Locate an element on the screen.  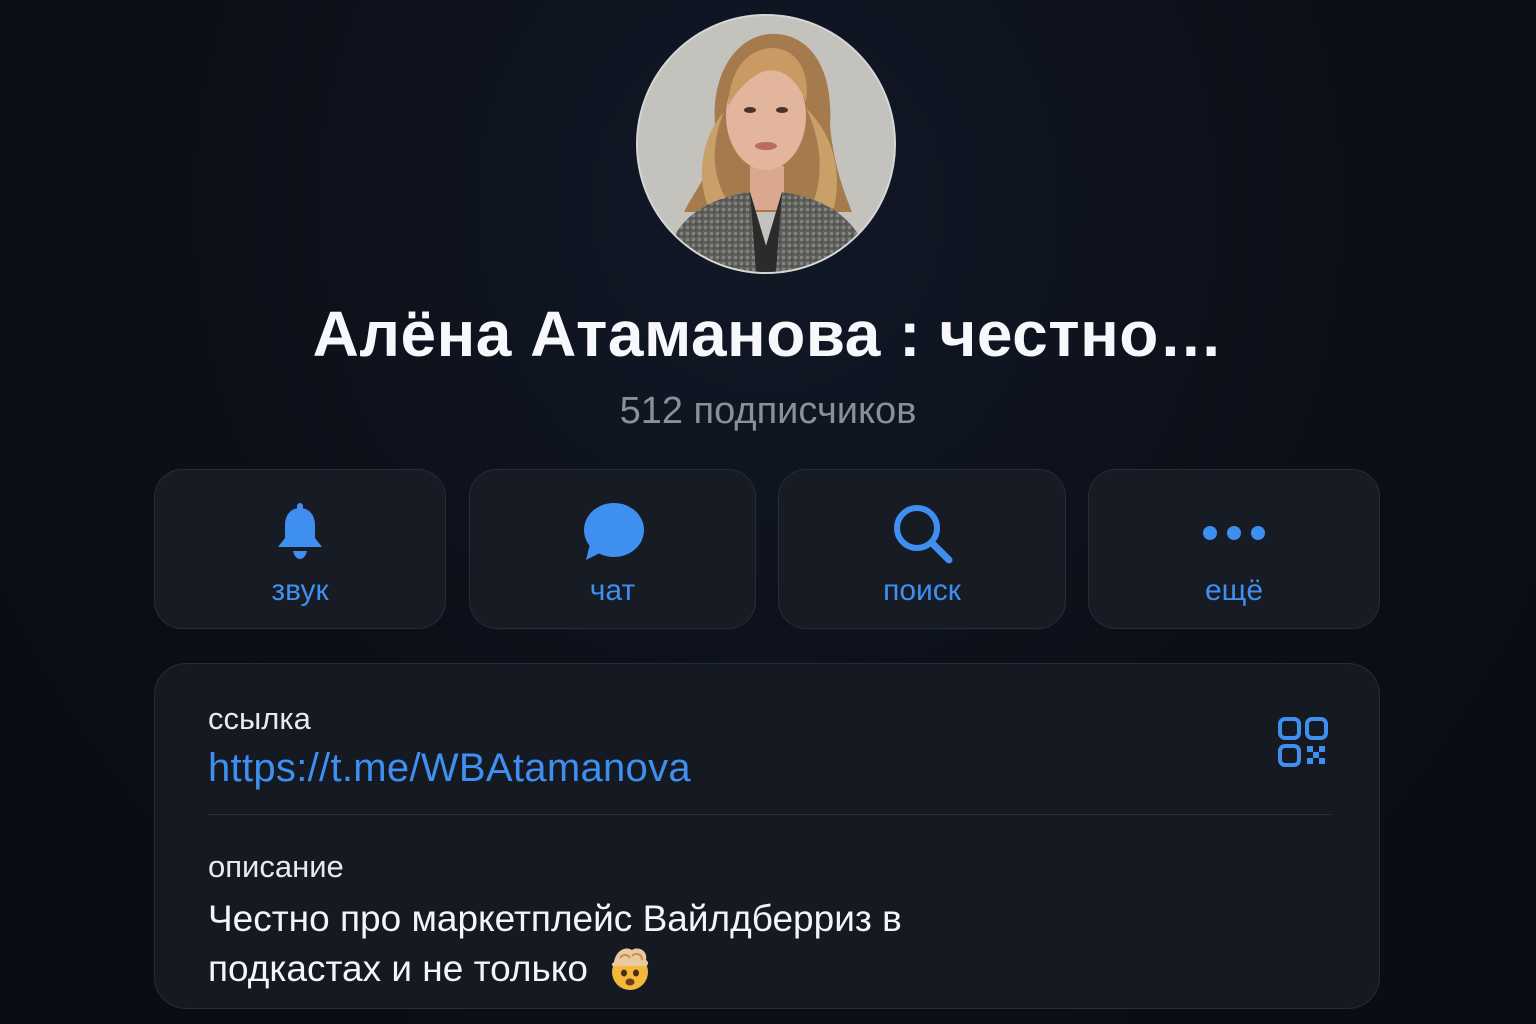
link-label: ссылка is located at coordinates (259, 718).